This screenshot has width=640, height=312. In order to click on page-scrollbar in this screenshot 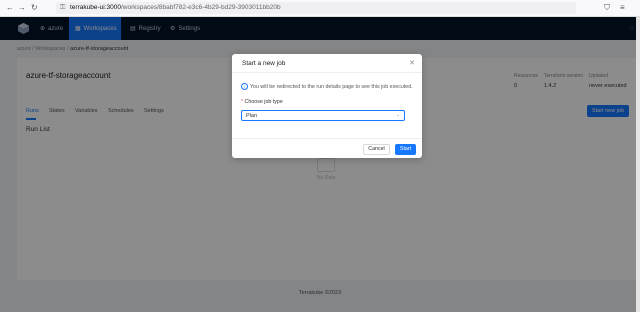, I will do `click(638, 164)`.